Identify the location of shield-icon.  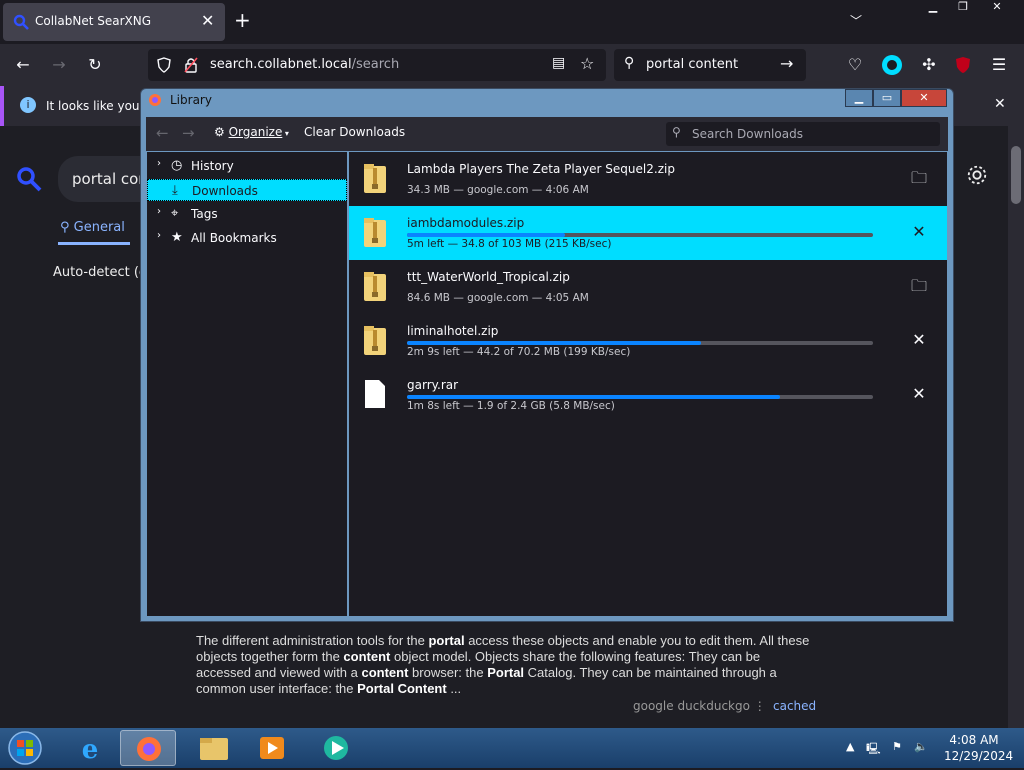
(164, 65).